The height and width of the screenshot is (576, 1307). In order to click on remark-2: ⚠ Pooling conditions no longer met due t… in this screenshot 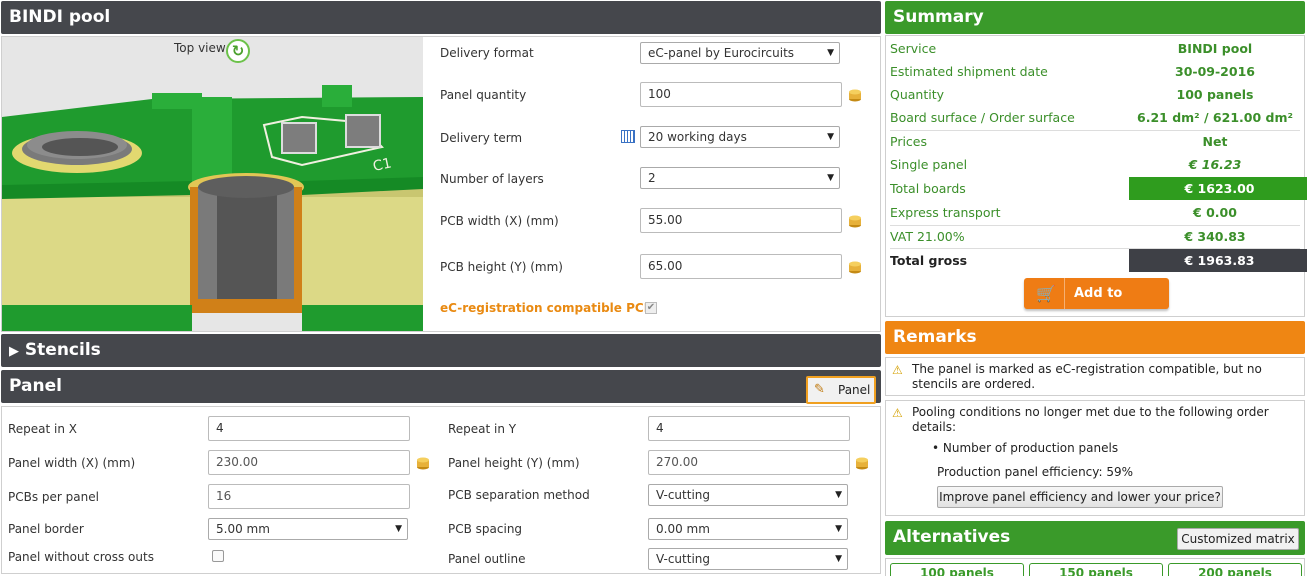, I will do `click(1095, 458)`.